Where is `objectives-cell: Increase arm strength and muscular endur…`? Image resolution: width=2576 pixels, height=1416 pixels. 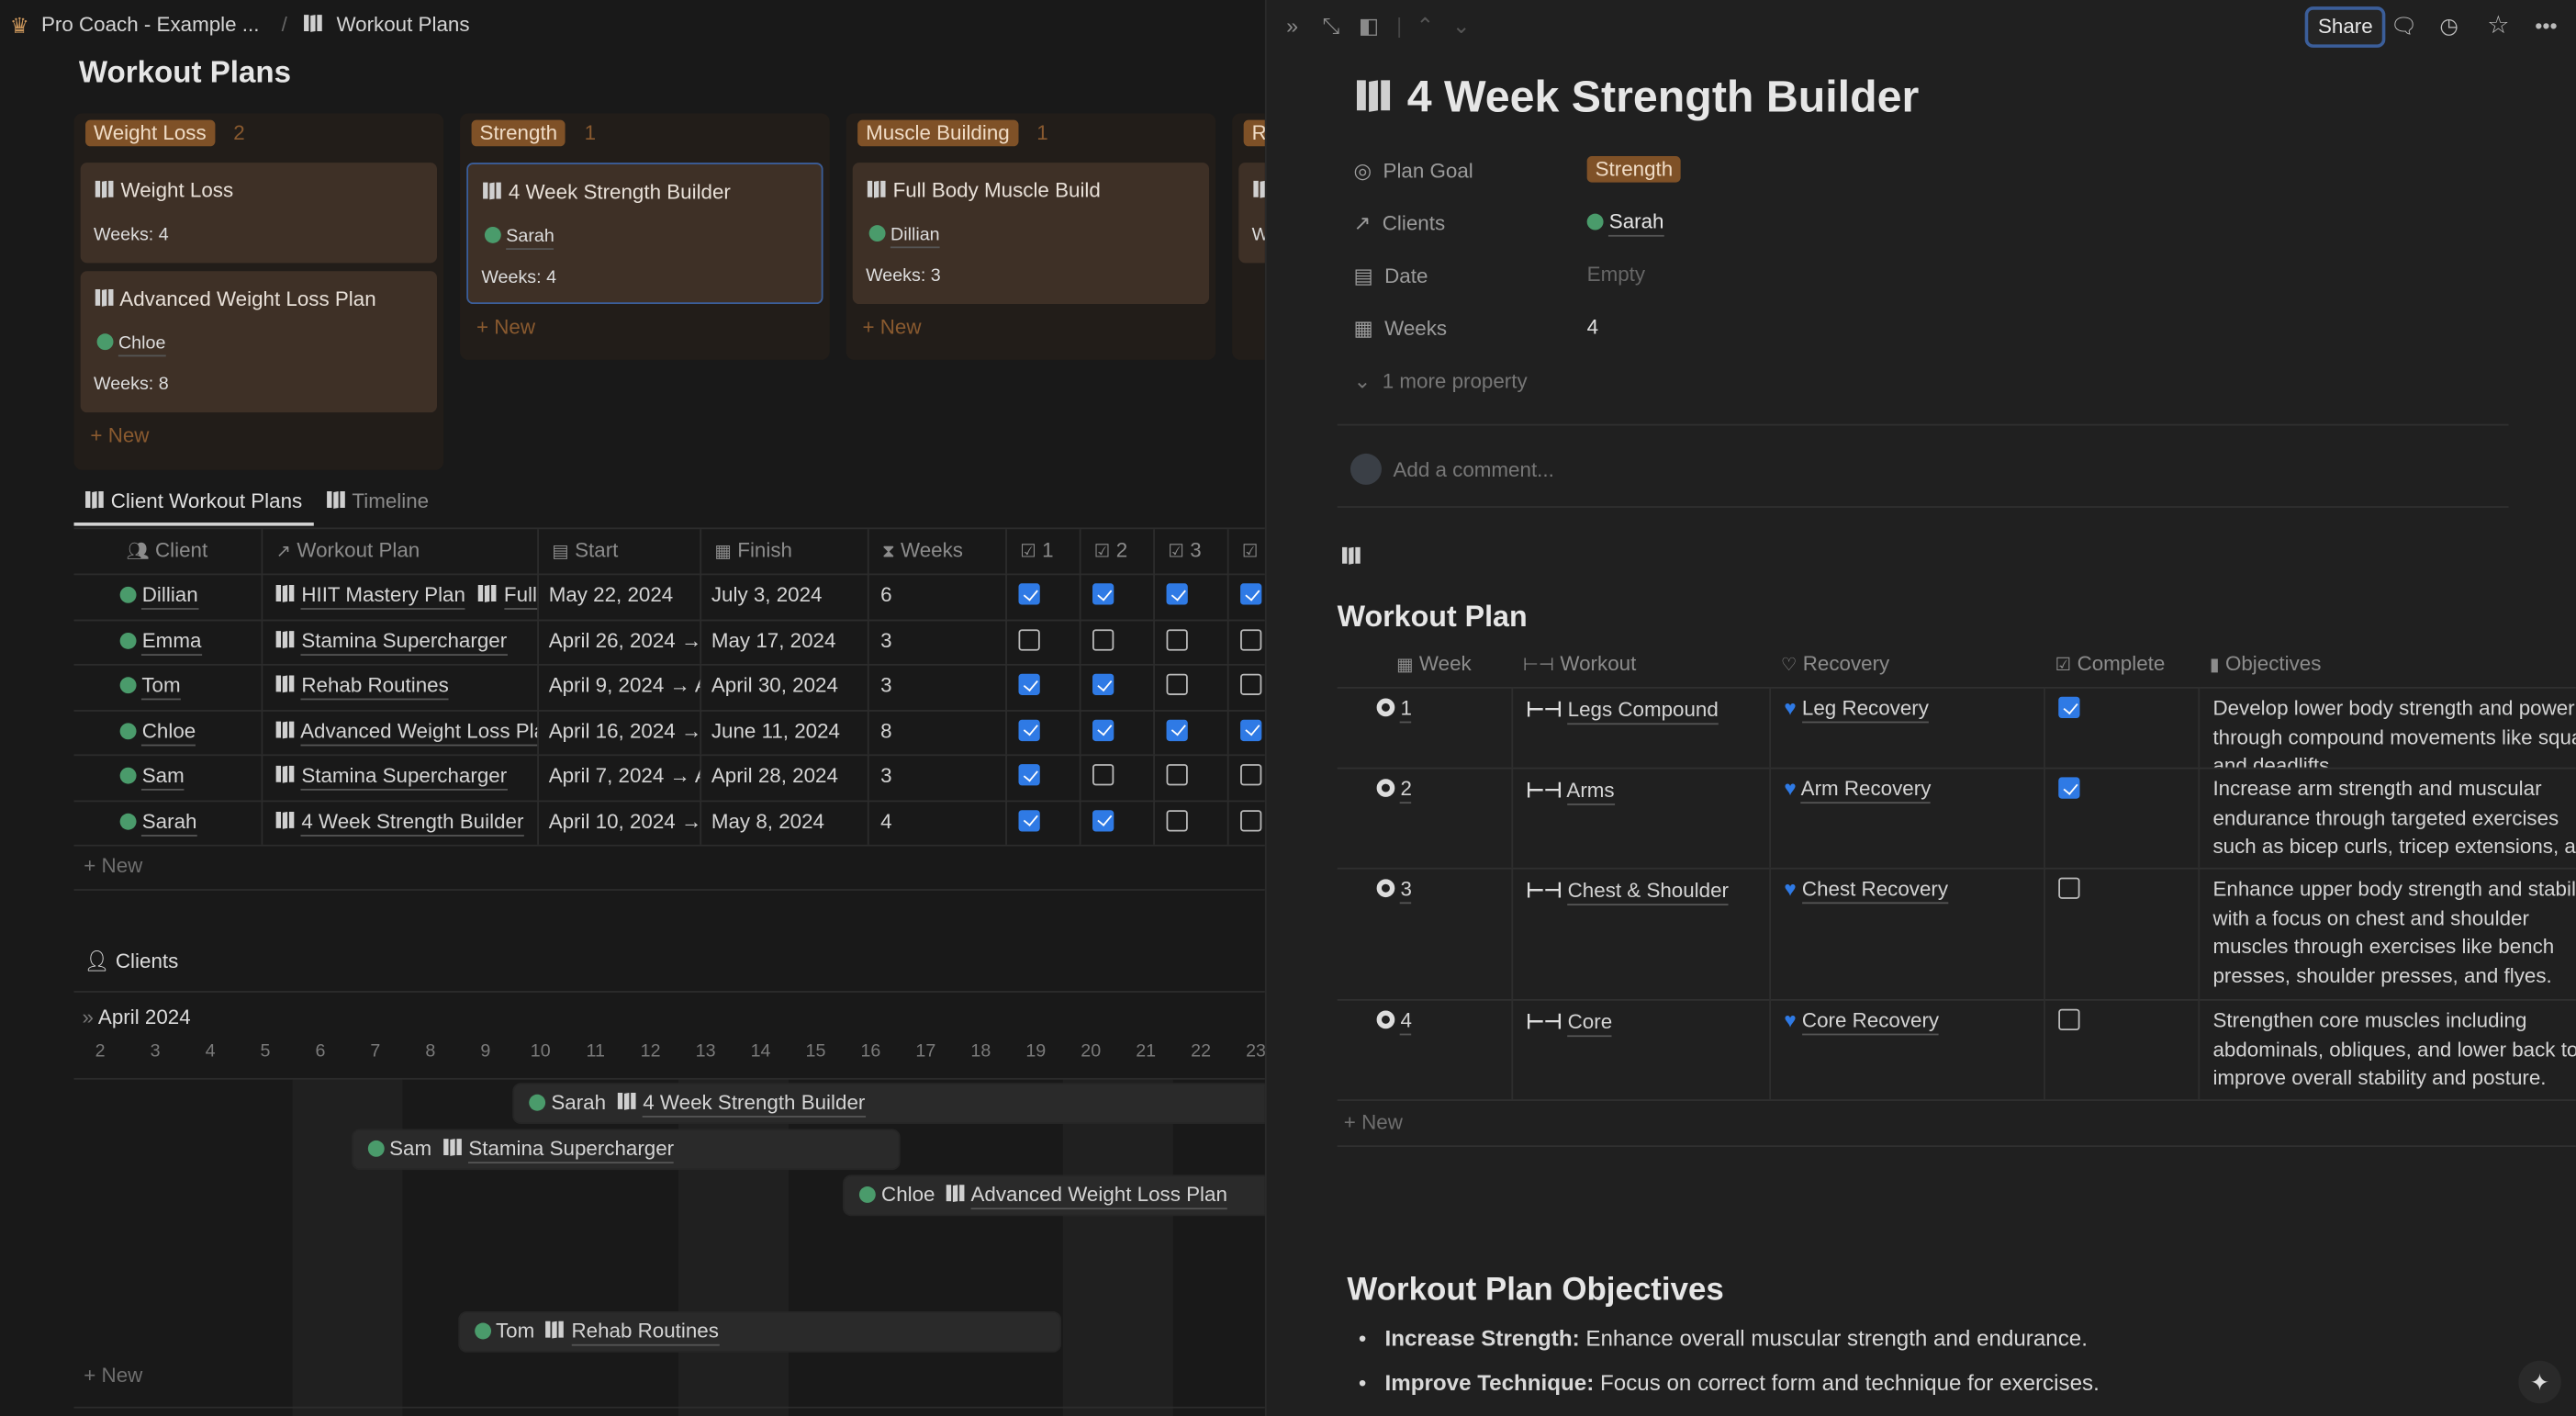 objectives-cell: Increase arm strength and muscular endur… is located at coordinates (2387, 817).